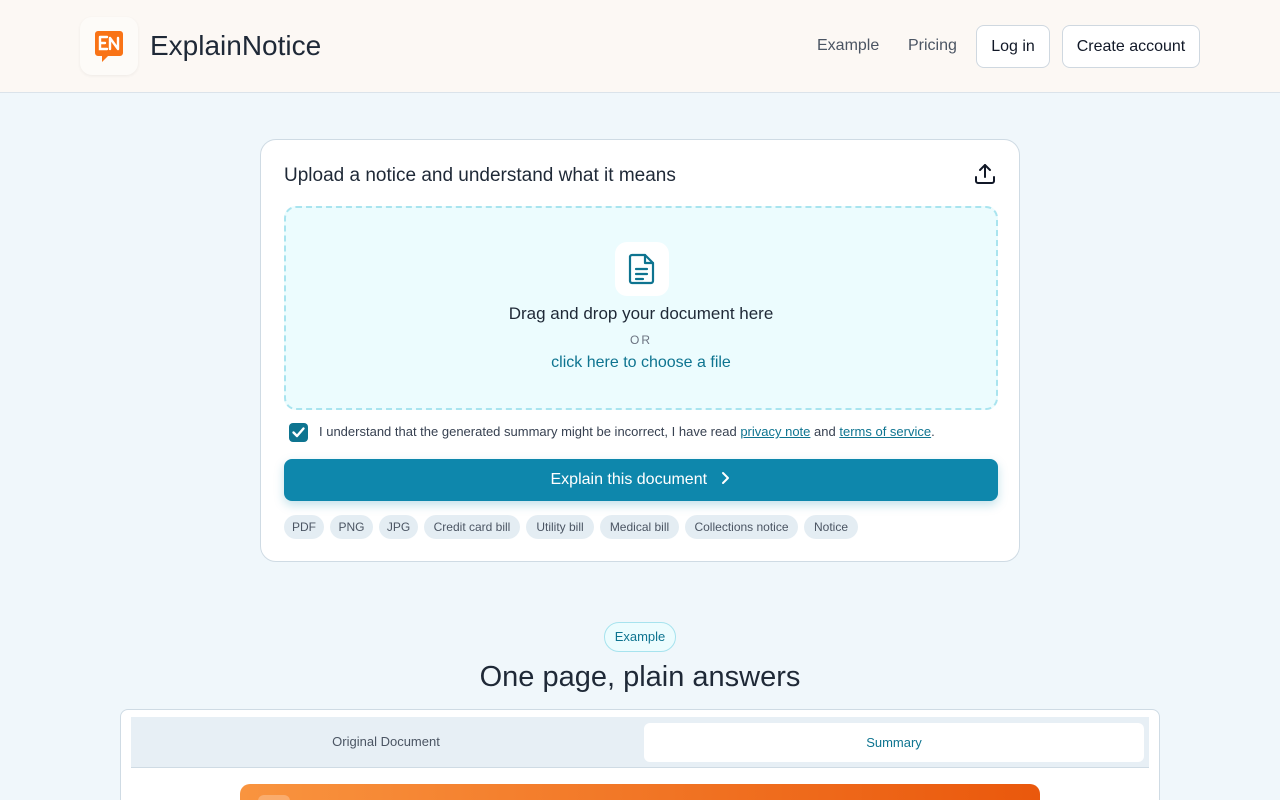 The width and height of the screenshot is (1280, 800). I want to click on login-button: Log in, so click(1013, 46).